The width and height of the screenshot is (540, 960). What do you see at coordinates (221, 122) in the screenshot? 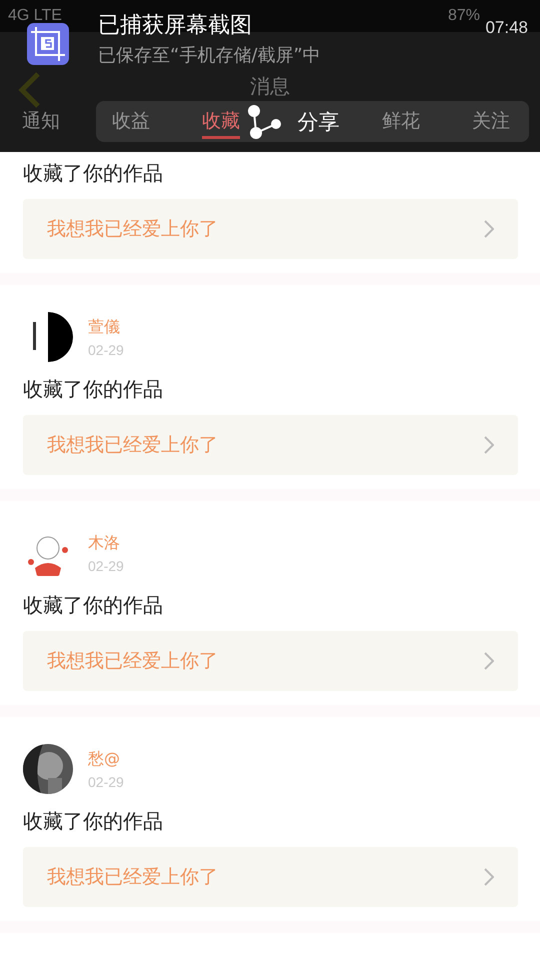
I see `tab: 收藏` at bounding box center [221, 122].